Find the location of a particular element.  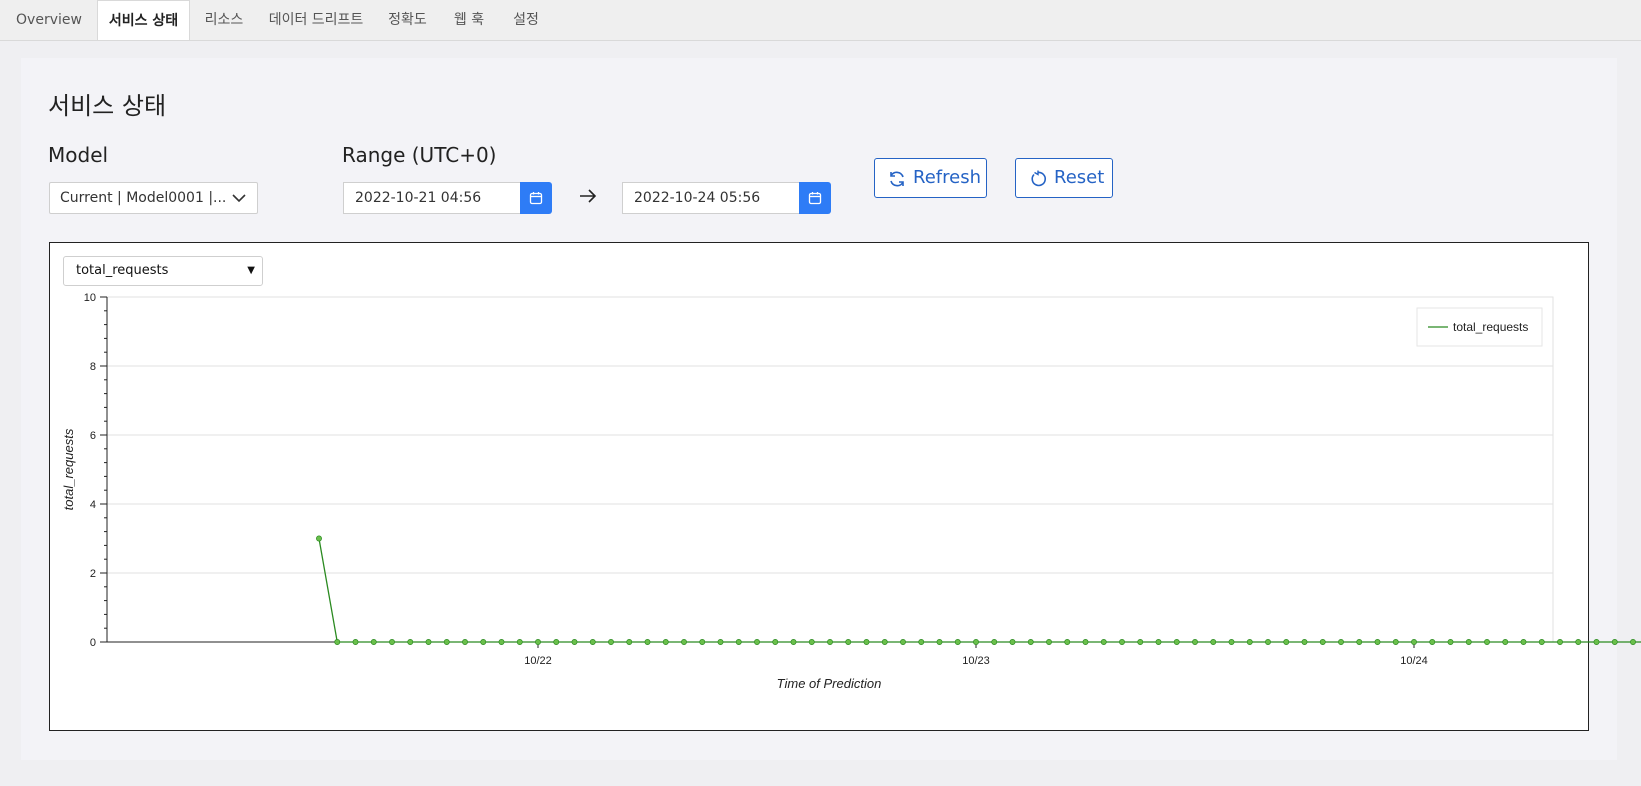

metric-select: total_requests ▼ is located at coordinates (163, 271).